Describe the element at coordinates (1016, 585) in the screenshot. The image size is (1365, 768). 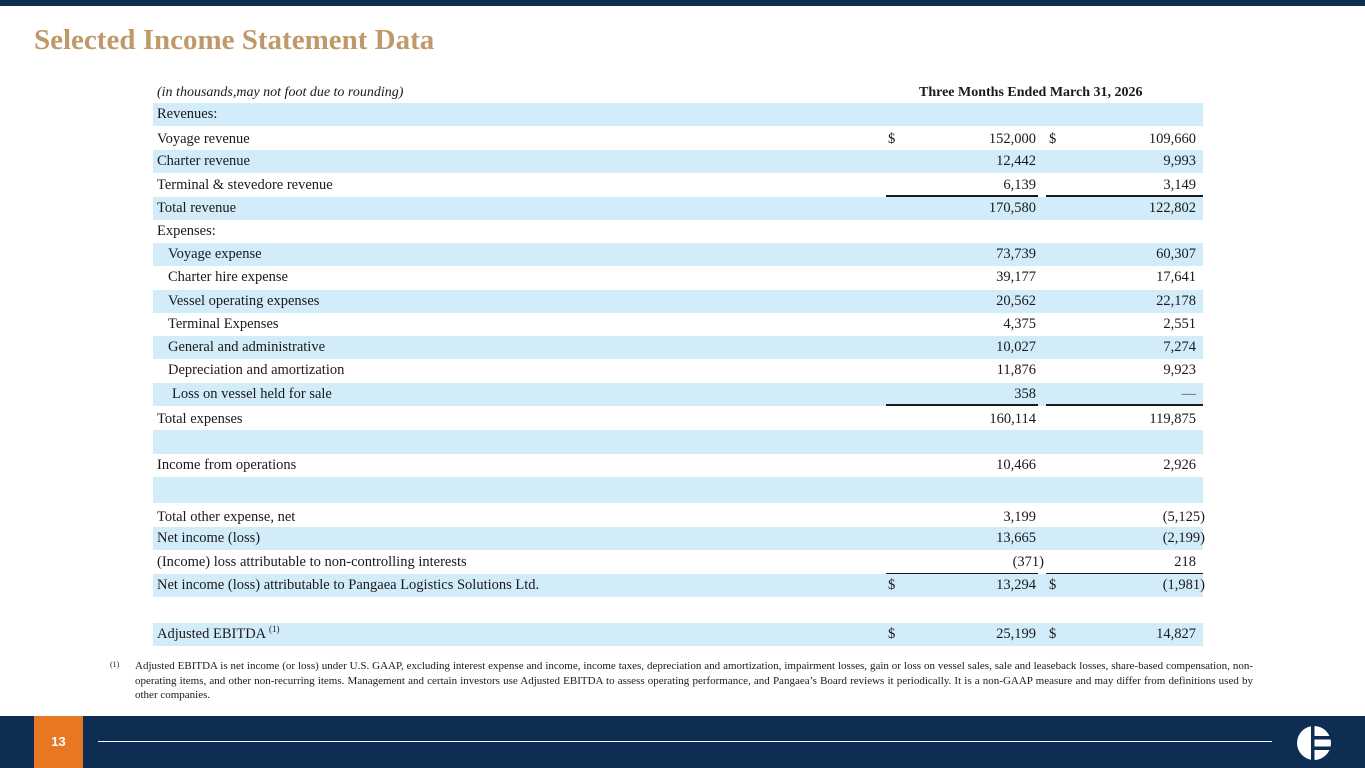
I see `value-current: 13,294` at that location.